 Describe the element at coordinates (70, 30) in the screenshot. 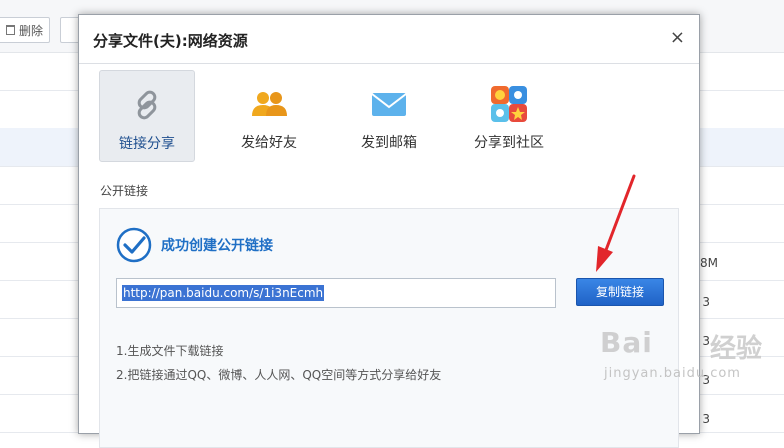

I see `toolbar-button` at that location.